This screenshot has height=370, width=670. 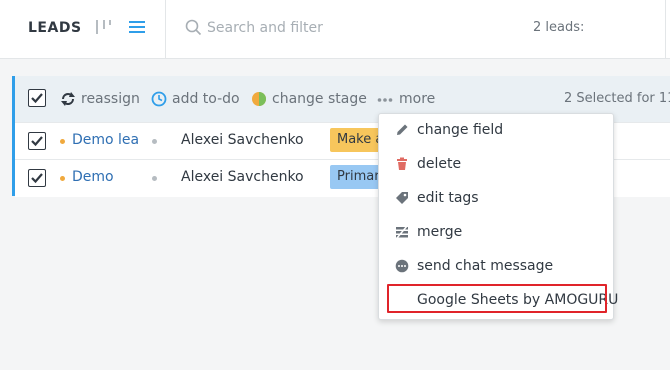 What do you see at coordinates (559, 27) in the screenshot?
I see `leads-count: 2 leads:` at bounding box center [559, 27].